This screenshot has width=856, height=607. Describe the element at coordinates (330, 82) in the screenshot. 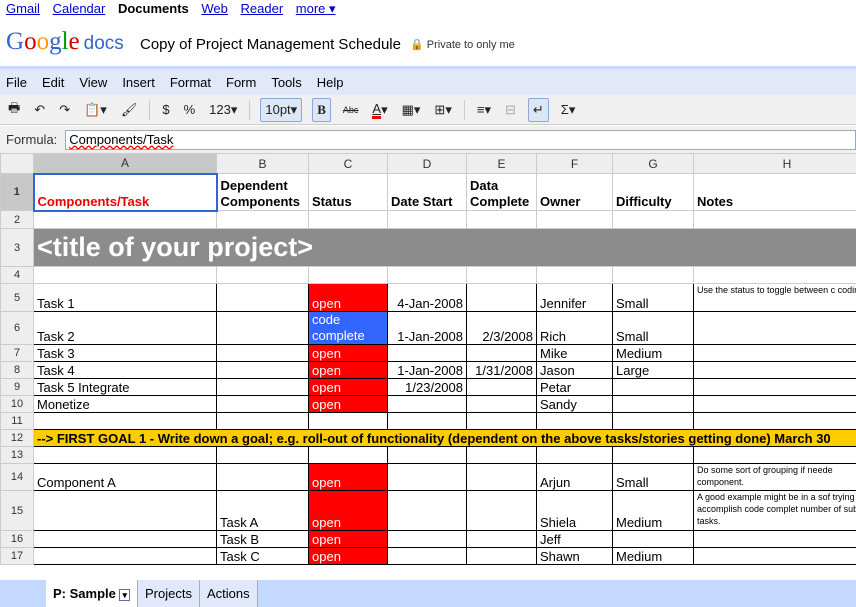

I see `menu-help: Help` at that location.